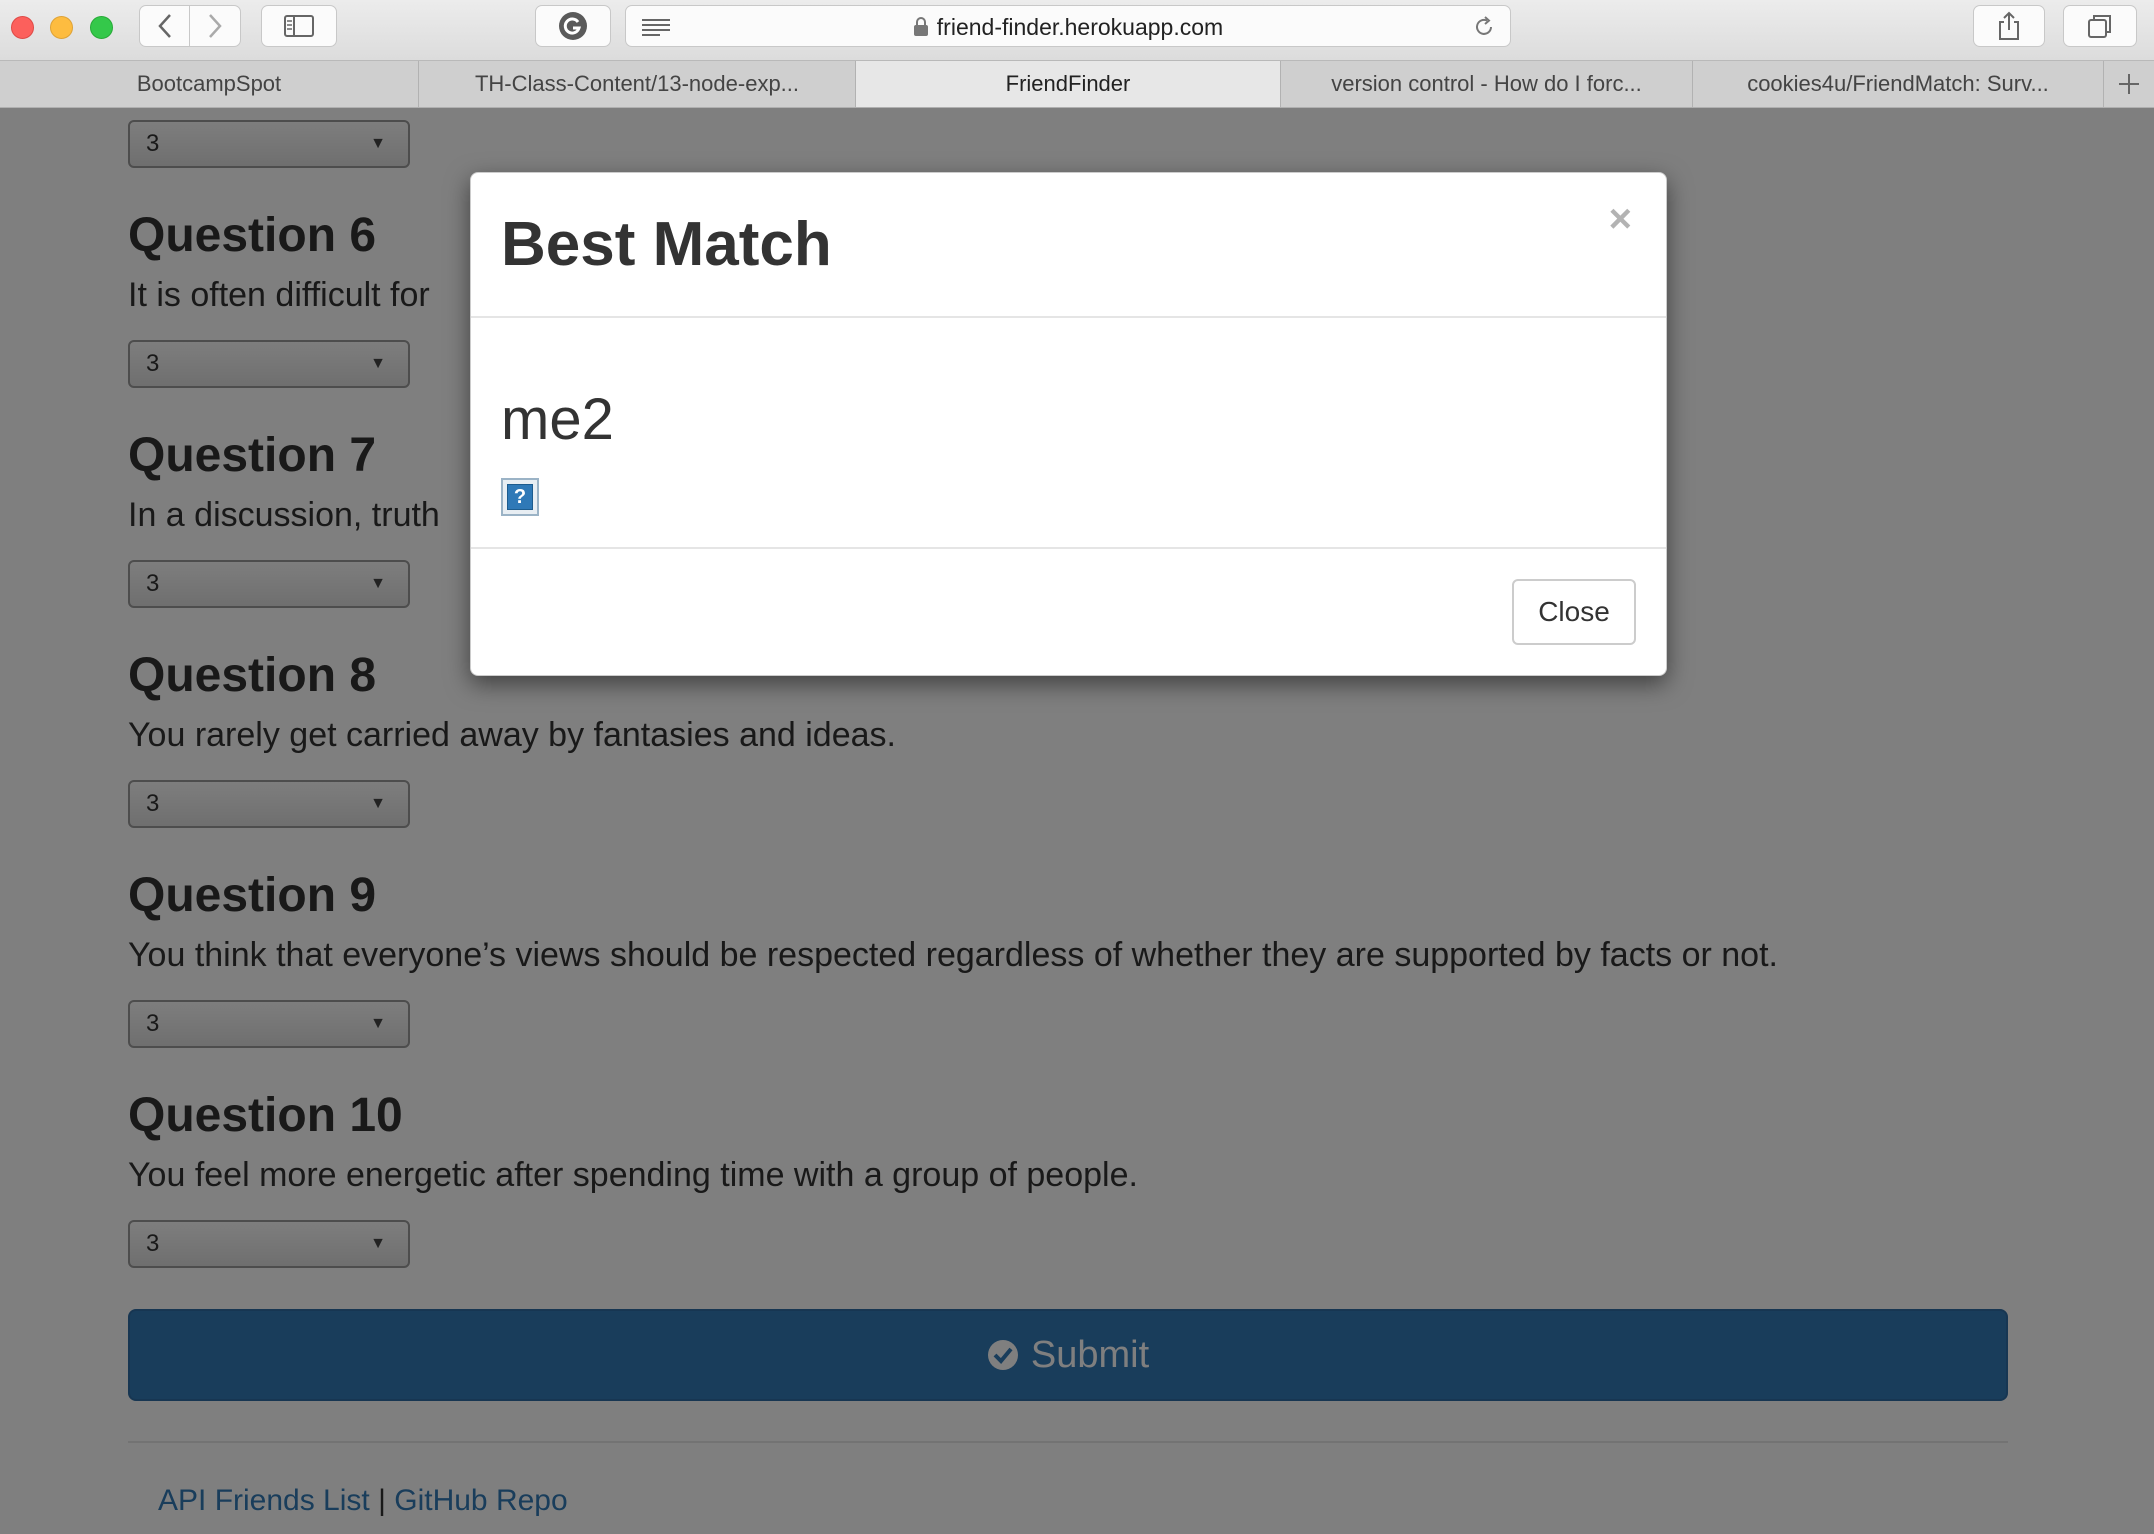  I want to click on share-button, so click(2009, 26).